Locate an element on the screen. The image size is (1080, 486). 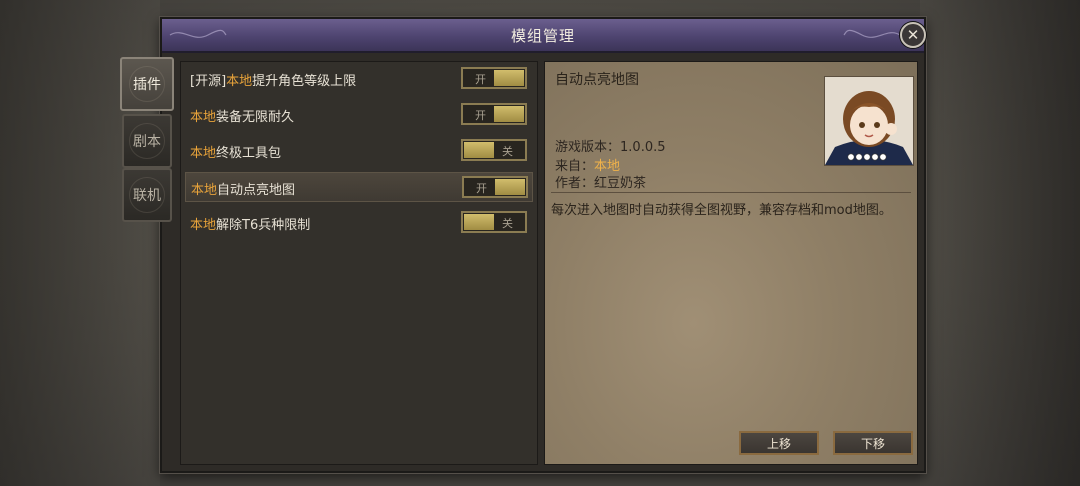
mod-name: 本地装备无限耐久 is located at coordinates (242, 115).